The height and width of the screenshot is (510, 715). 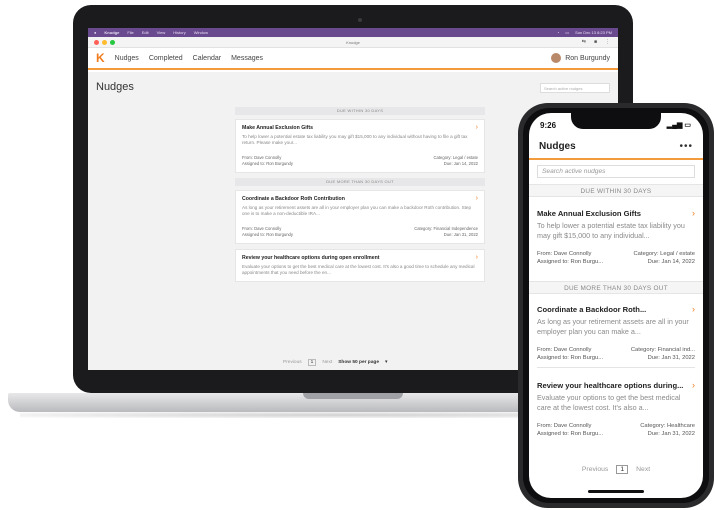 What do you see at coordinates (616, 190) in the screenshot?
I see `phone-section-header-due-30: DUE WITHIN 30 DAYS` at bounding box center [616, 190].